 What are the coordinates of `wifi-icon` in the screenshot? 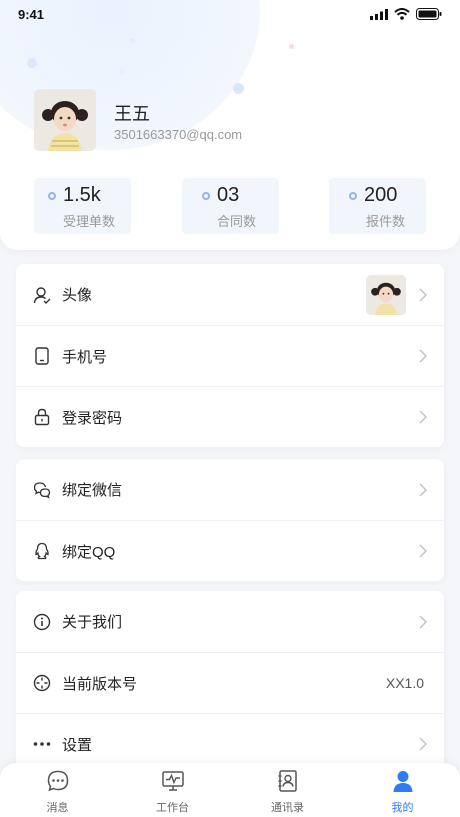 It's located at (402, 14).